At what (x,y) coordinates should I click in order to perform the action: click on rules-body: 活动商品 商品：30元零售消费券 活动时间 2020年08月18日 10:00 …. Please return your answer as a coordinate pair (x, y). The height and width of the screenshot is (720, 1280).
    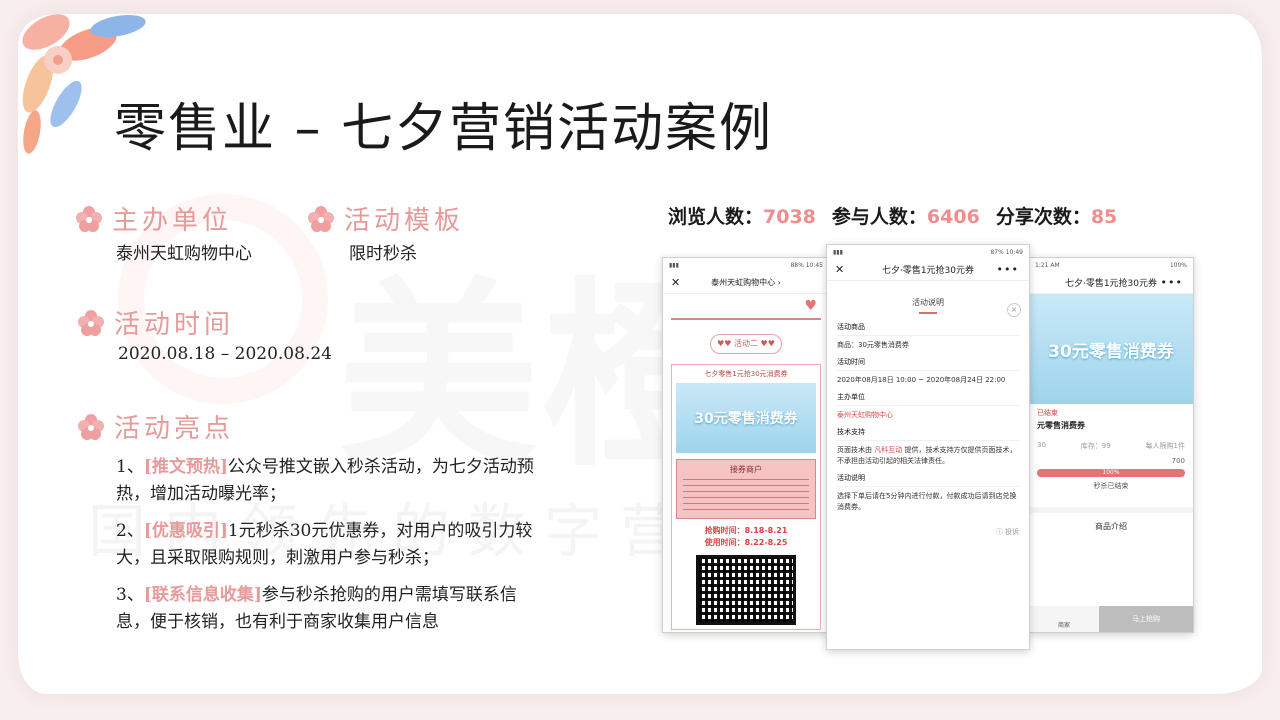
    Looking at the image, I should click on (928, 430).